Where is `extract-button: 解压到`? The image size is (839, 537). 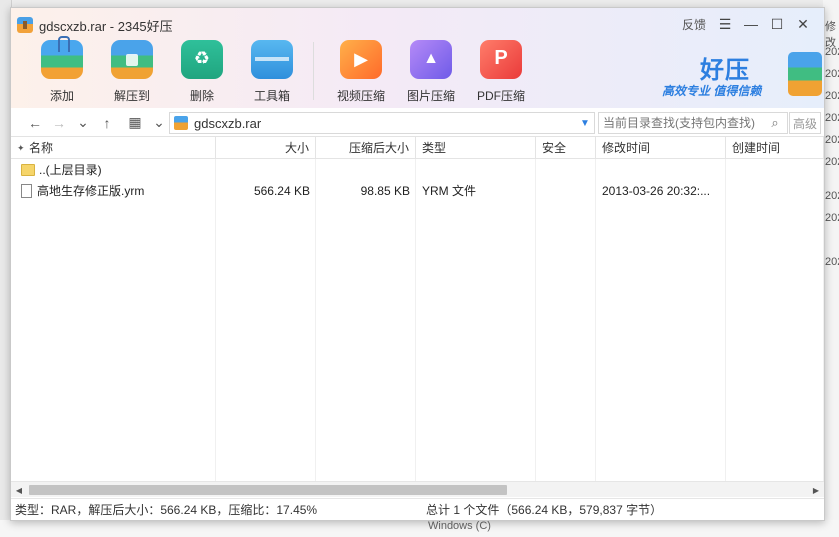 extract-button: 解压到 is located at coordinates (132, 72).